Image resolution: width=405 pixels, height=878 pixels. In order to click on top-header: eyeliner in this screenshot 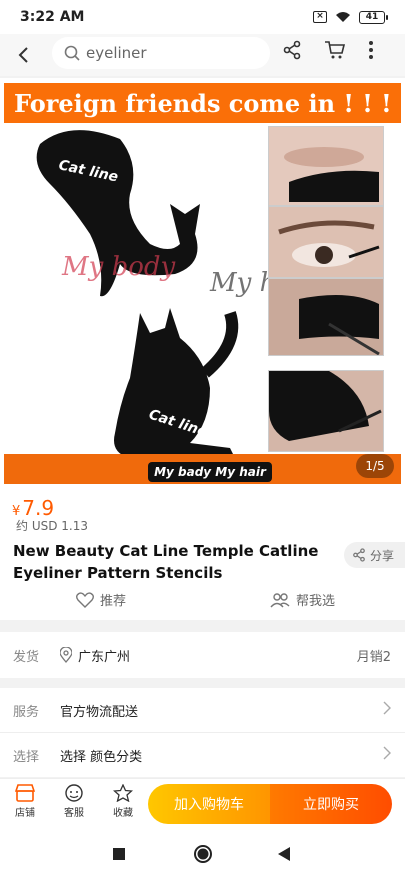, I will do `click(202, 55)`.